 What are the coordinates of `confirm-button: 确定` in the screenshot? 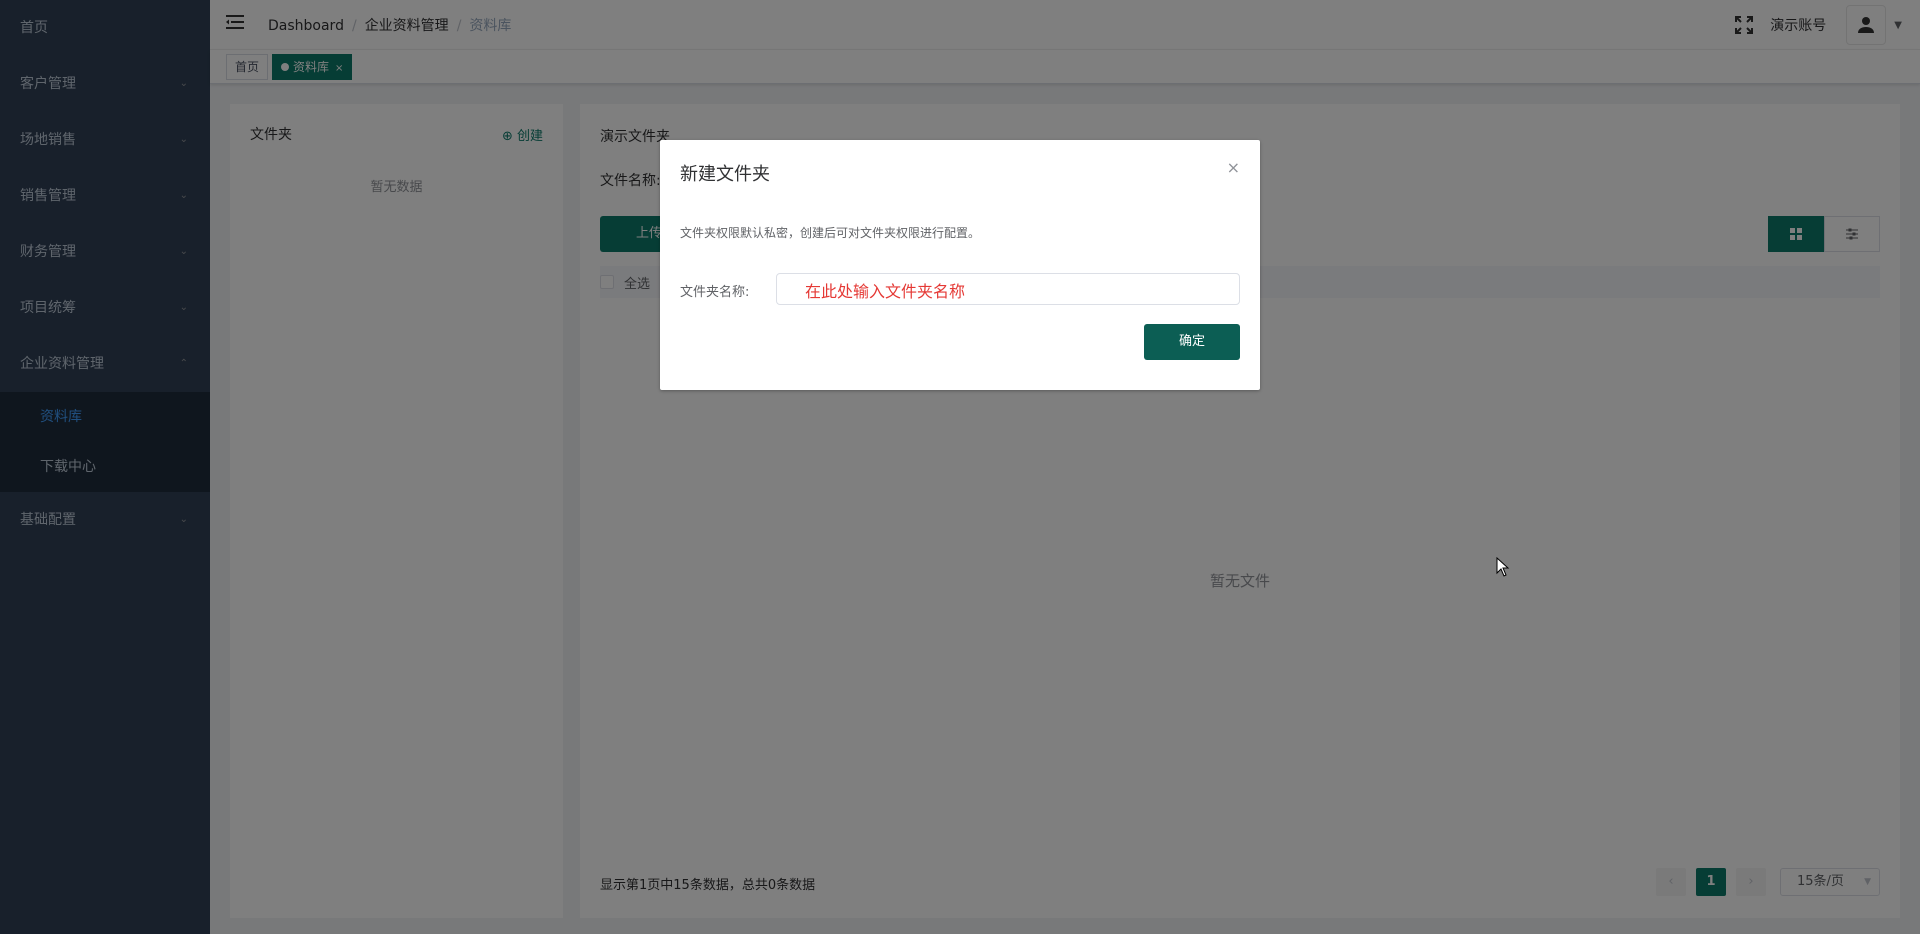 It's located at (1192, 342).